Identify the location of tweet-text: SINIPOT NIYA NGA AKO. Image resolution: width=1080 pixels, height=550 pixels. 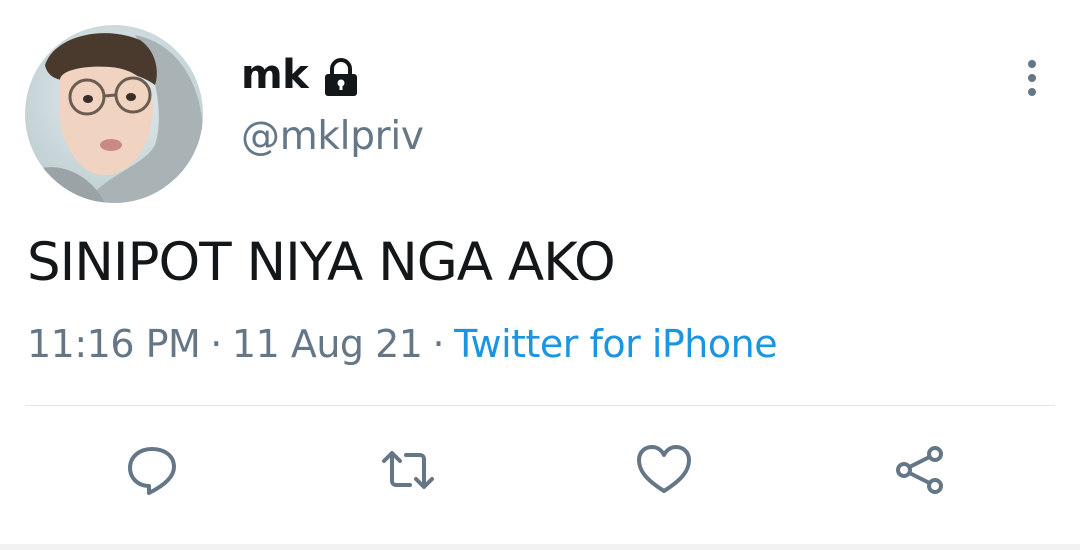
(321, 262).